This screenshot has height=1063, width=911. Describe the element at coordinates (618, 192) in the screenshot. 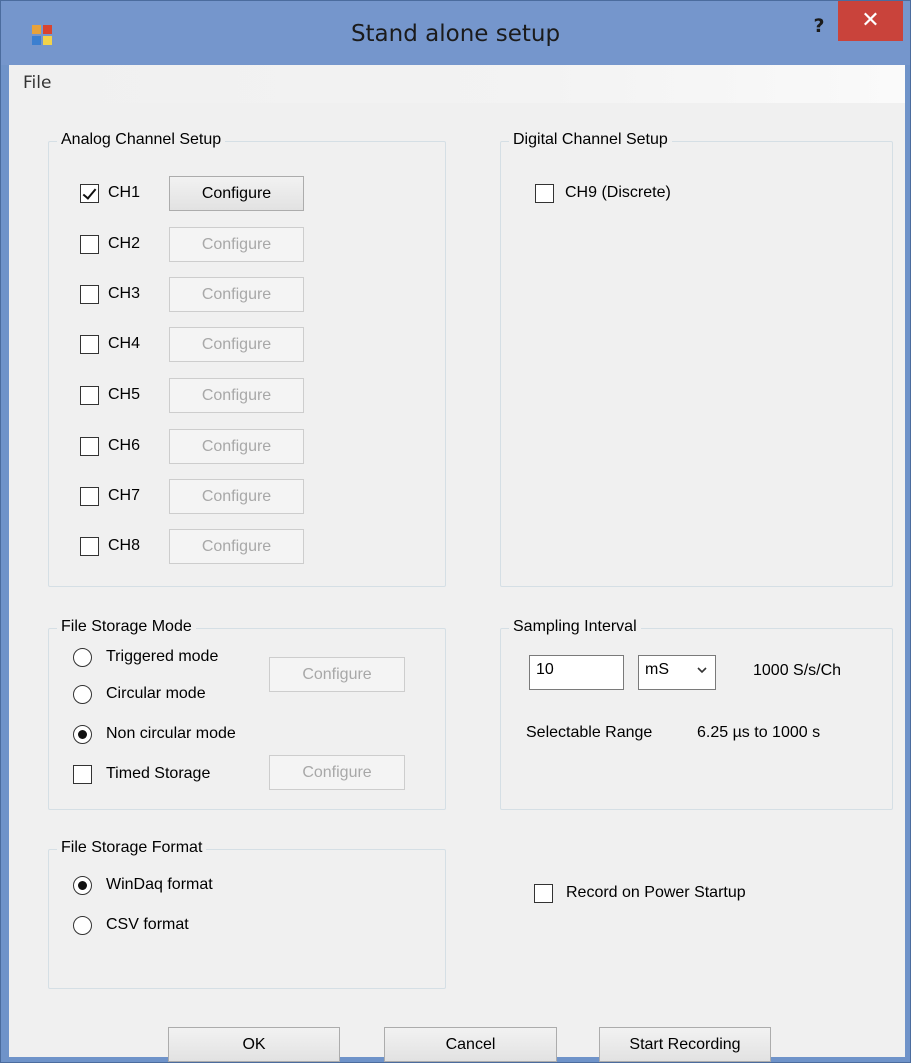

I see `ch9-label: CH9 (Discrete)` at that location.